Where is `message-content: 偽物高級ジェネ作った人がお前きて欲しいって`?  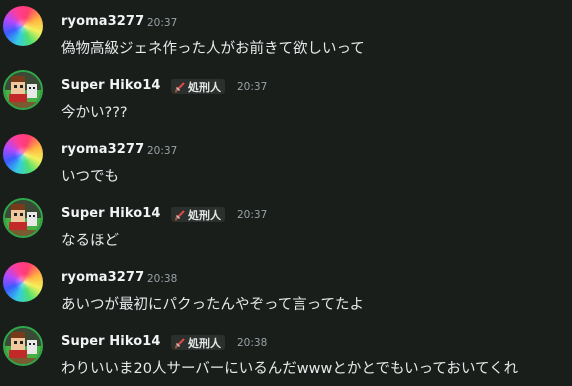
message-content: 偽物高級ジェネ作った人がお前きて欲しいって is located at coordinates (213, 49).